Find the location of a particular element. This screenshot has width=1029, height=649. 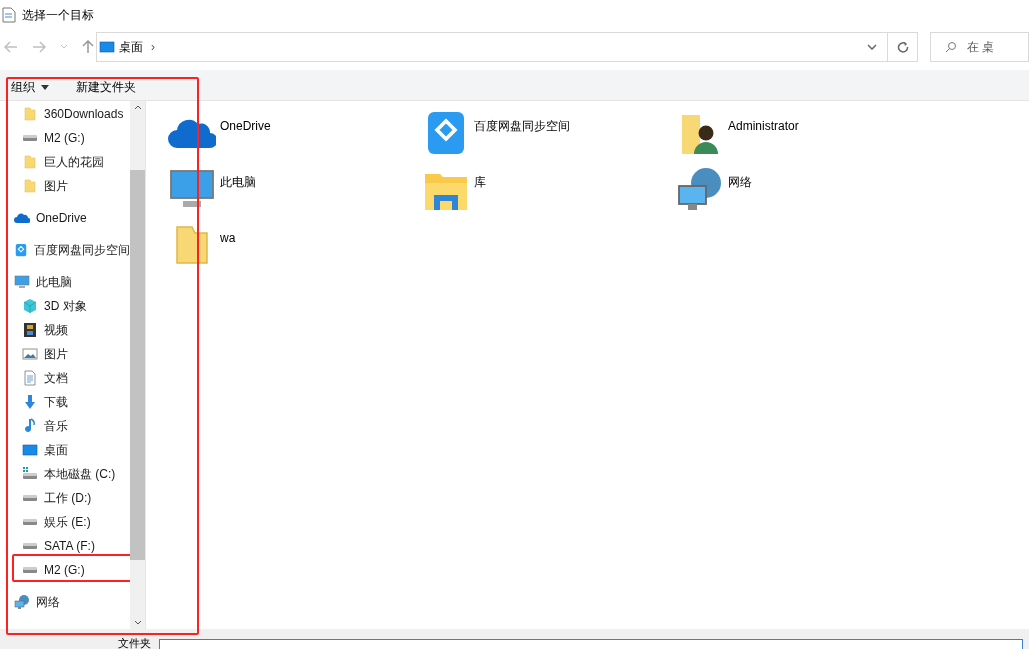

content-item: 网络 is located at coordinates (803, 193).